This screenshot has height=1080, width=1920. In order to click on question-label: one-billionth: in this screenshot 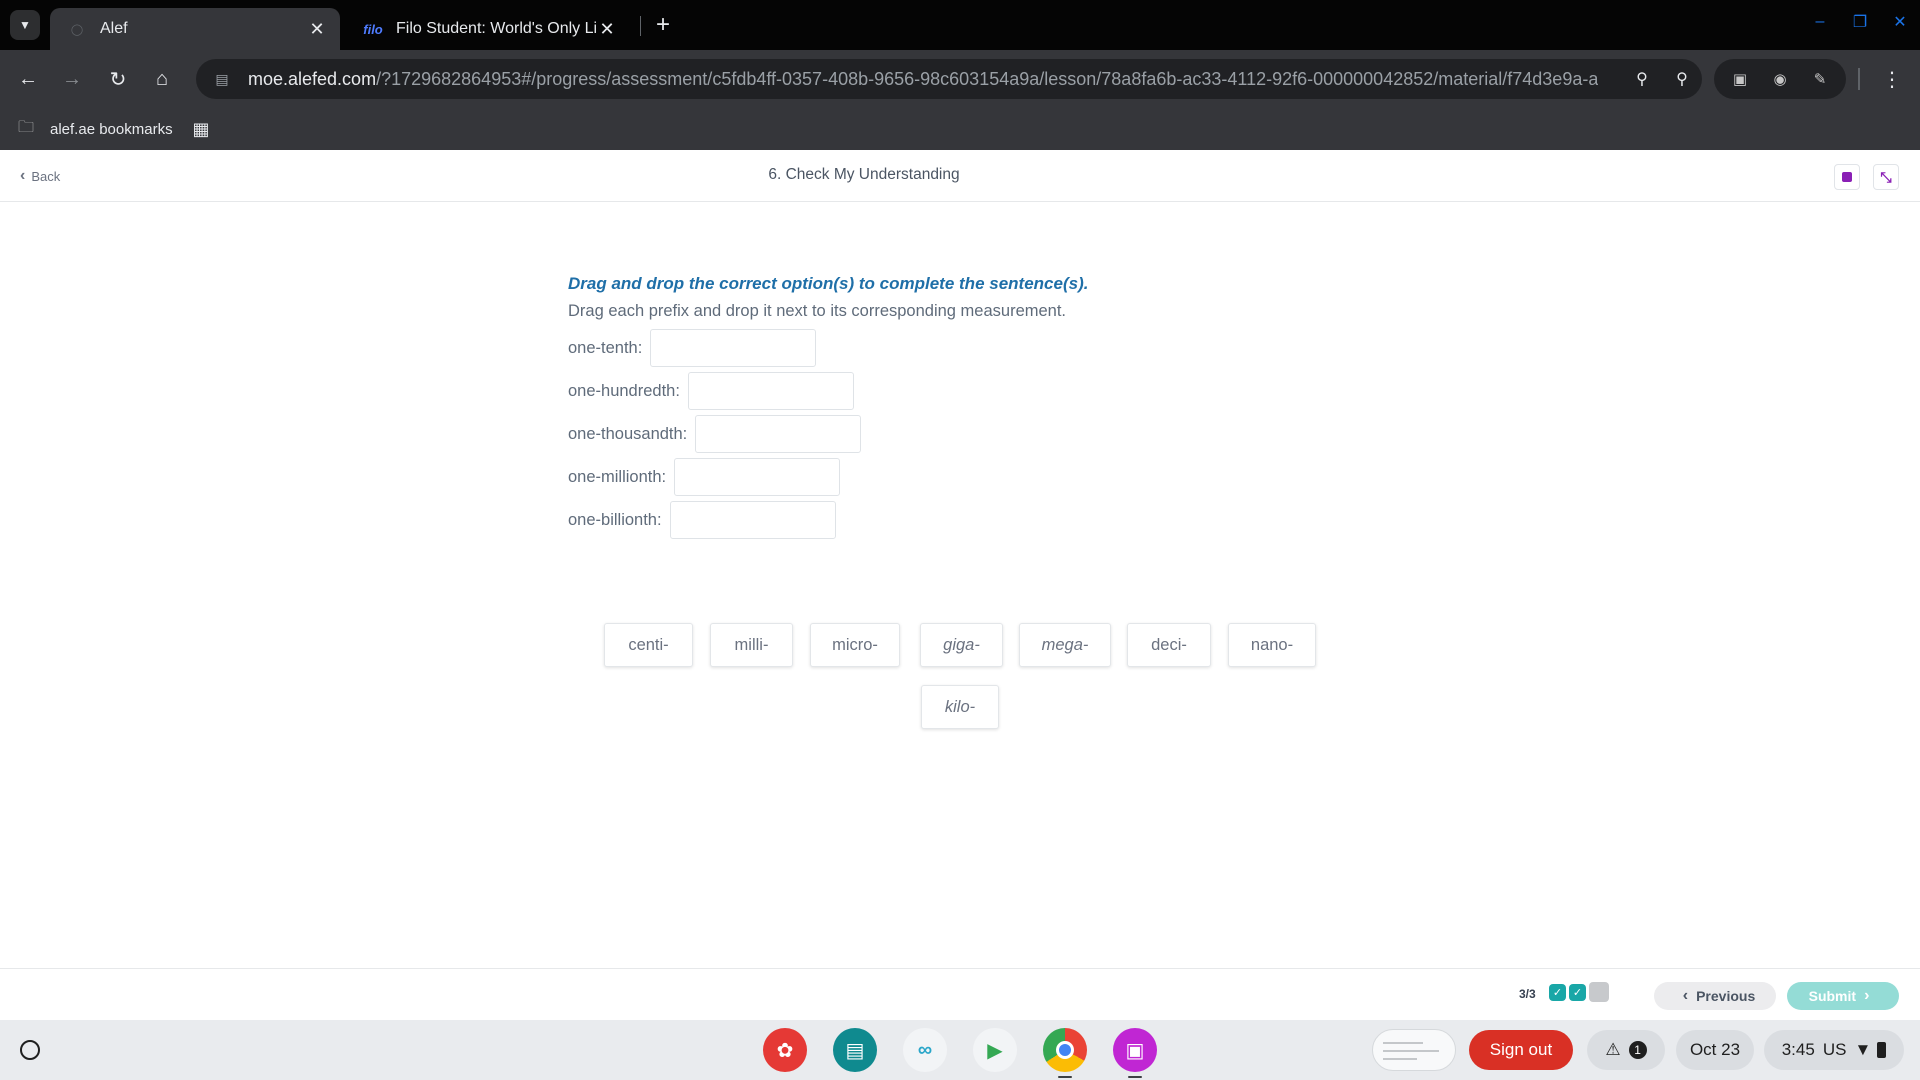, I will do `click(615, 519)`.